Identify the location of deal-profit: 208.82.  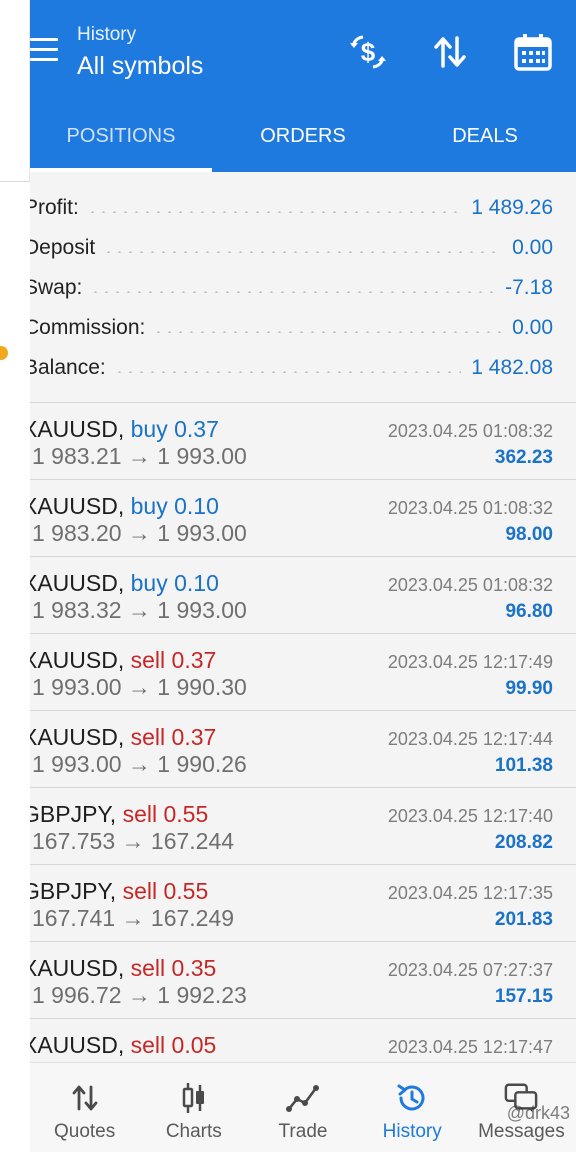
(523, 842).